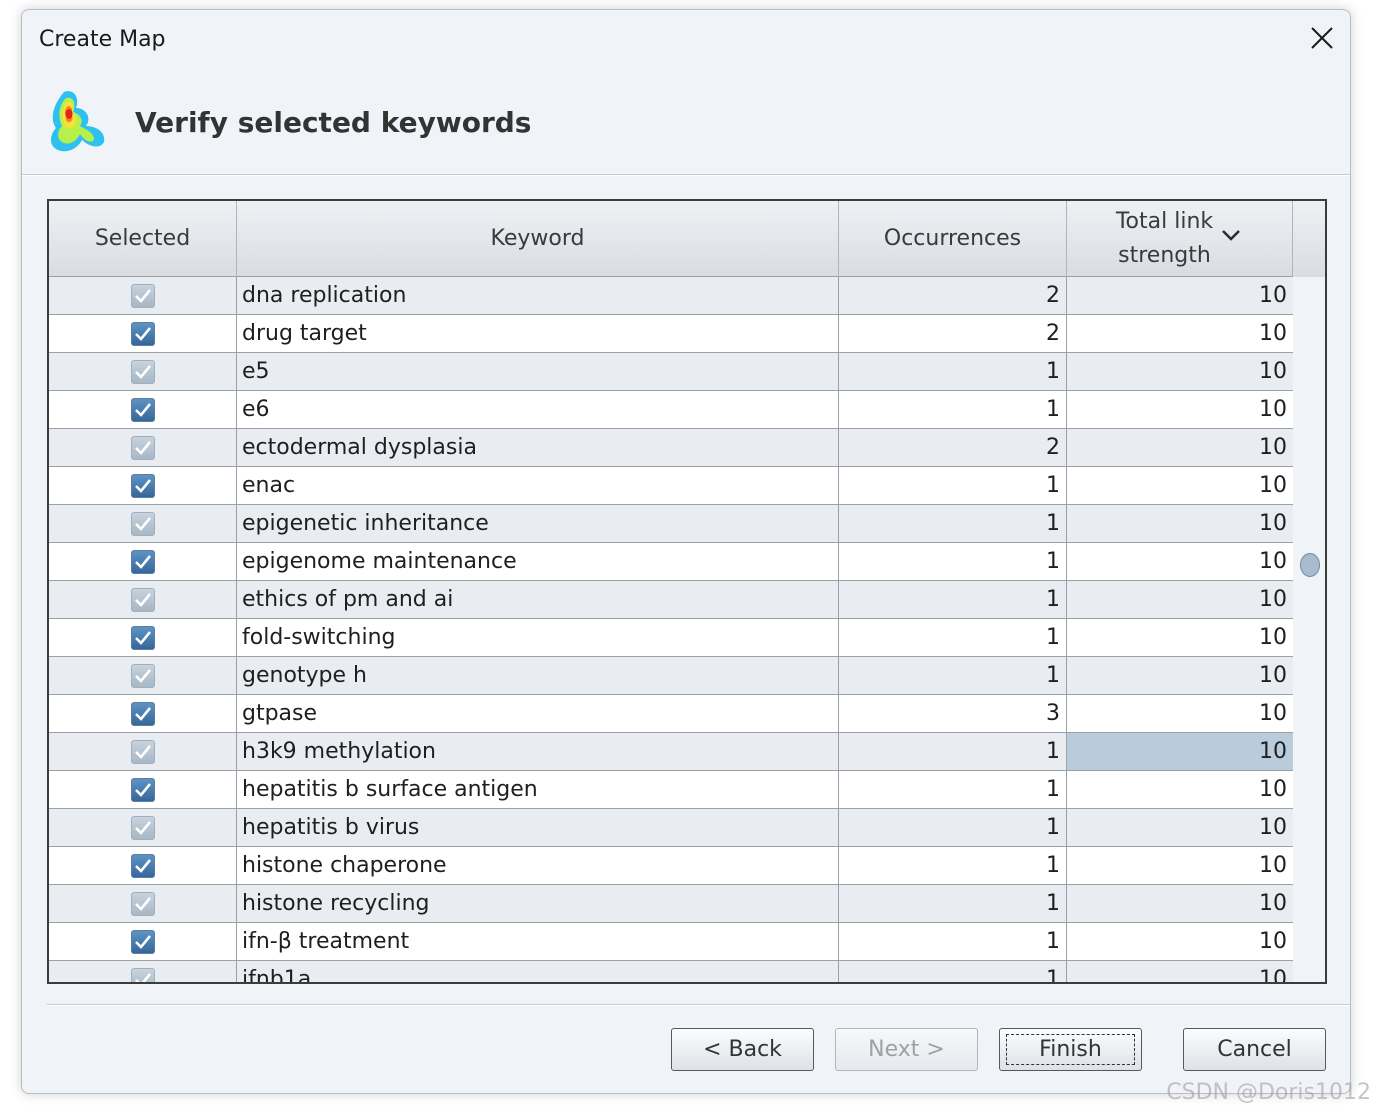  I want to click on table-row: drug target 2 10, so click(671, 334).